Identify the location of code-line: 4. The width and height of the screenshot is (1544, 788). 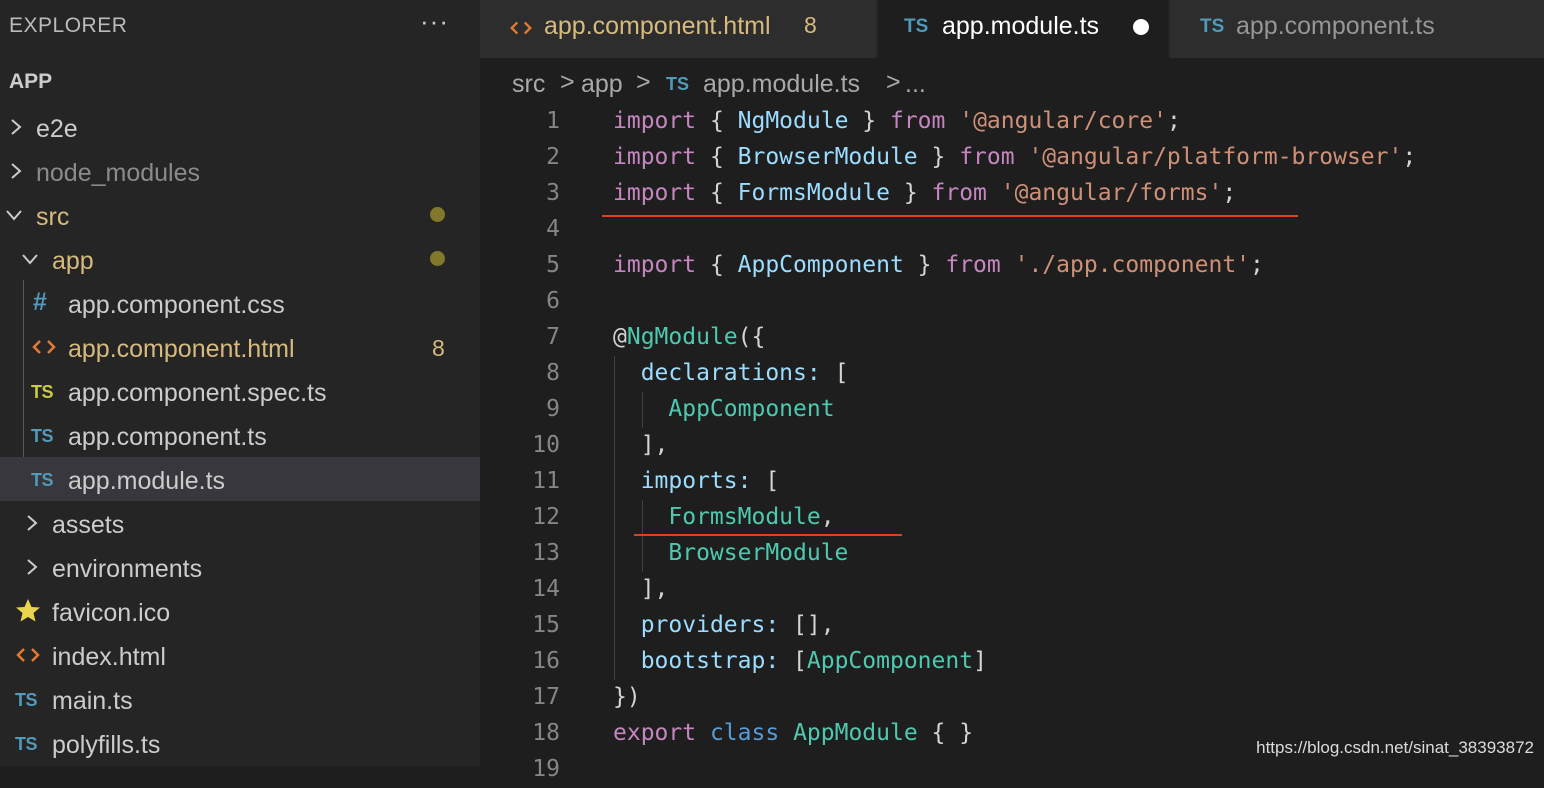
(1012, 230).